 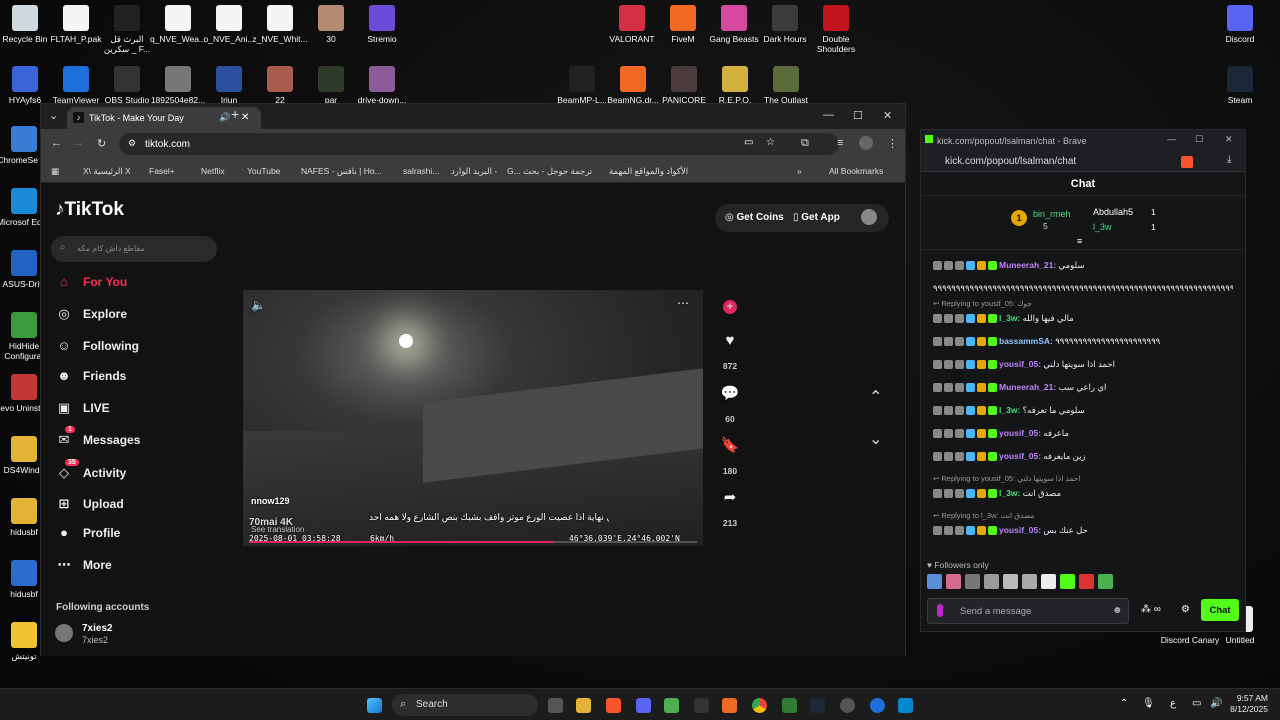 I want to click on app-icon, so click(x=701, y=705).